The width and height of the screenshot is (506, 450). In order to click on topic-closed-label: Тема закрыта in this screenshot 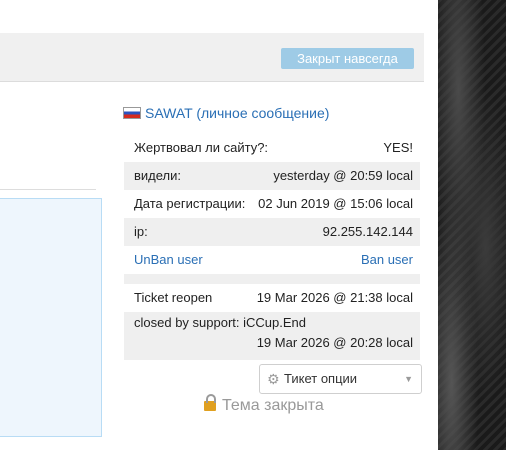, I will do `click(273, 405)`.